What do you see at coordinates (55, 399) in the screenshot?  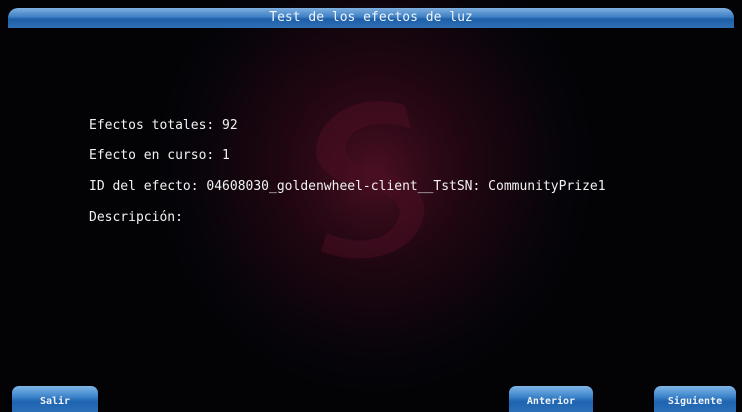 I see `exit-button: Salir` at bounding box center [55, 399].